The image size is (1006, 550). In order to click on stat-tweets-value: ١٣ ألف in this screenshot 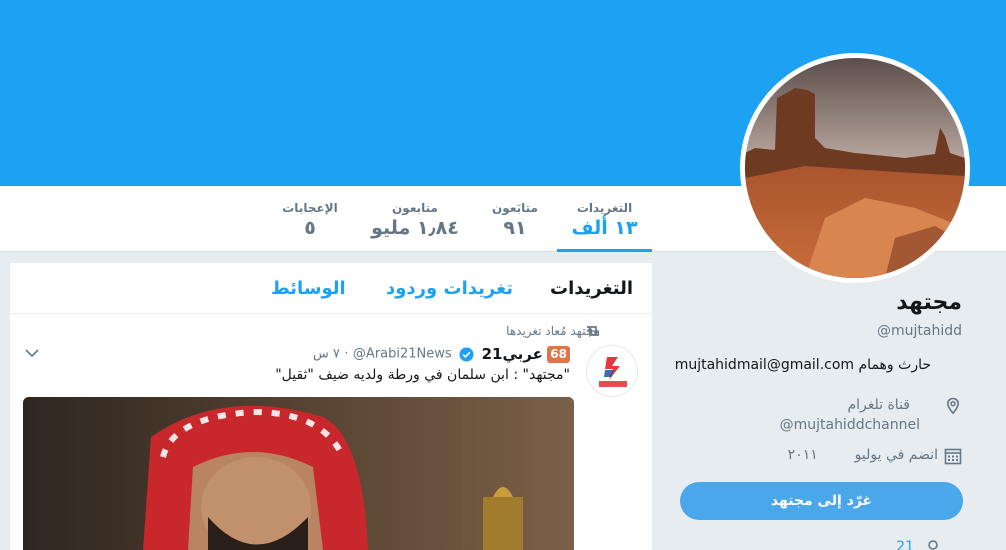, I will do `click(604, 228)`.